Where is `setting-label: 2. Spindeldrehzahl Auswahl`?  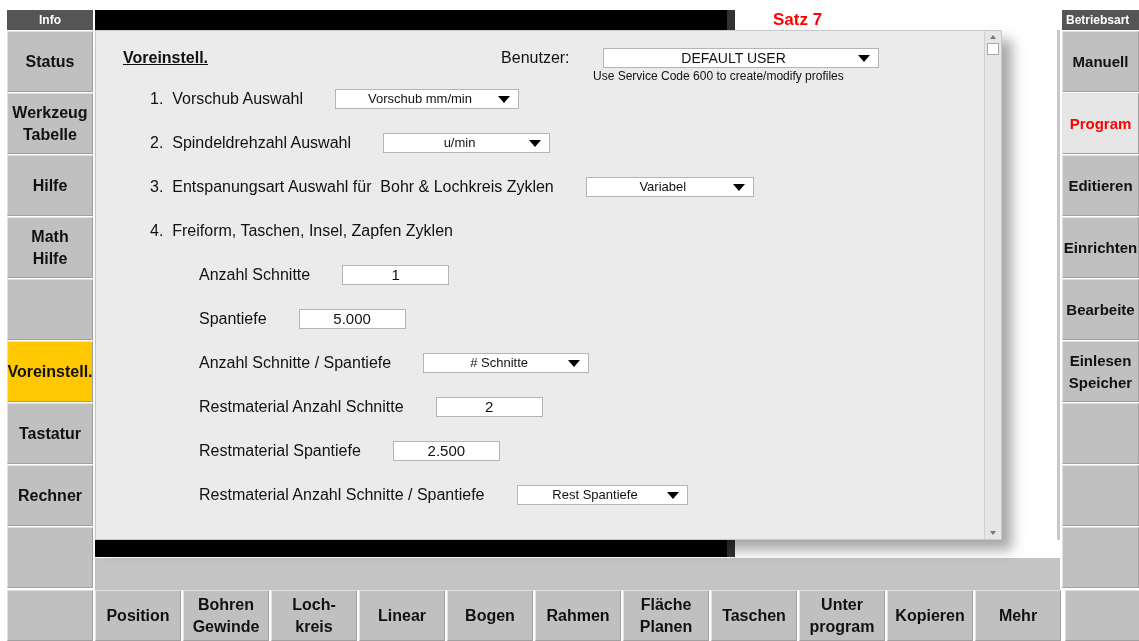 setting-label: 2. Spindeldrehzahl Auswahl is located at coordinates (251, 143).